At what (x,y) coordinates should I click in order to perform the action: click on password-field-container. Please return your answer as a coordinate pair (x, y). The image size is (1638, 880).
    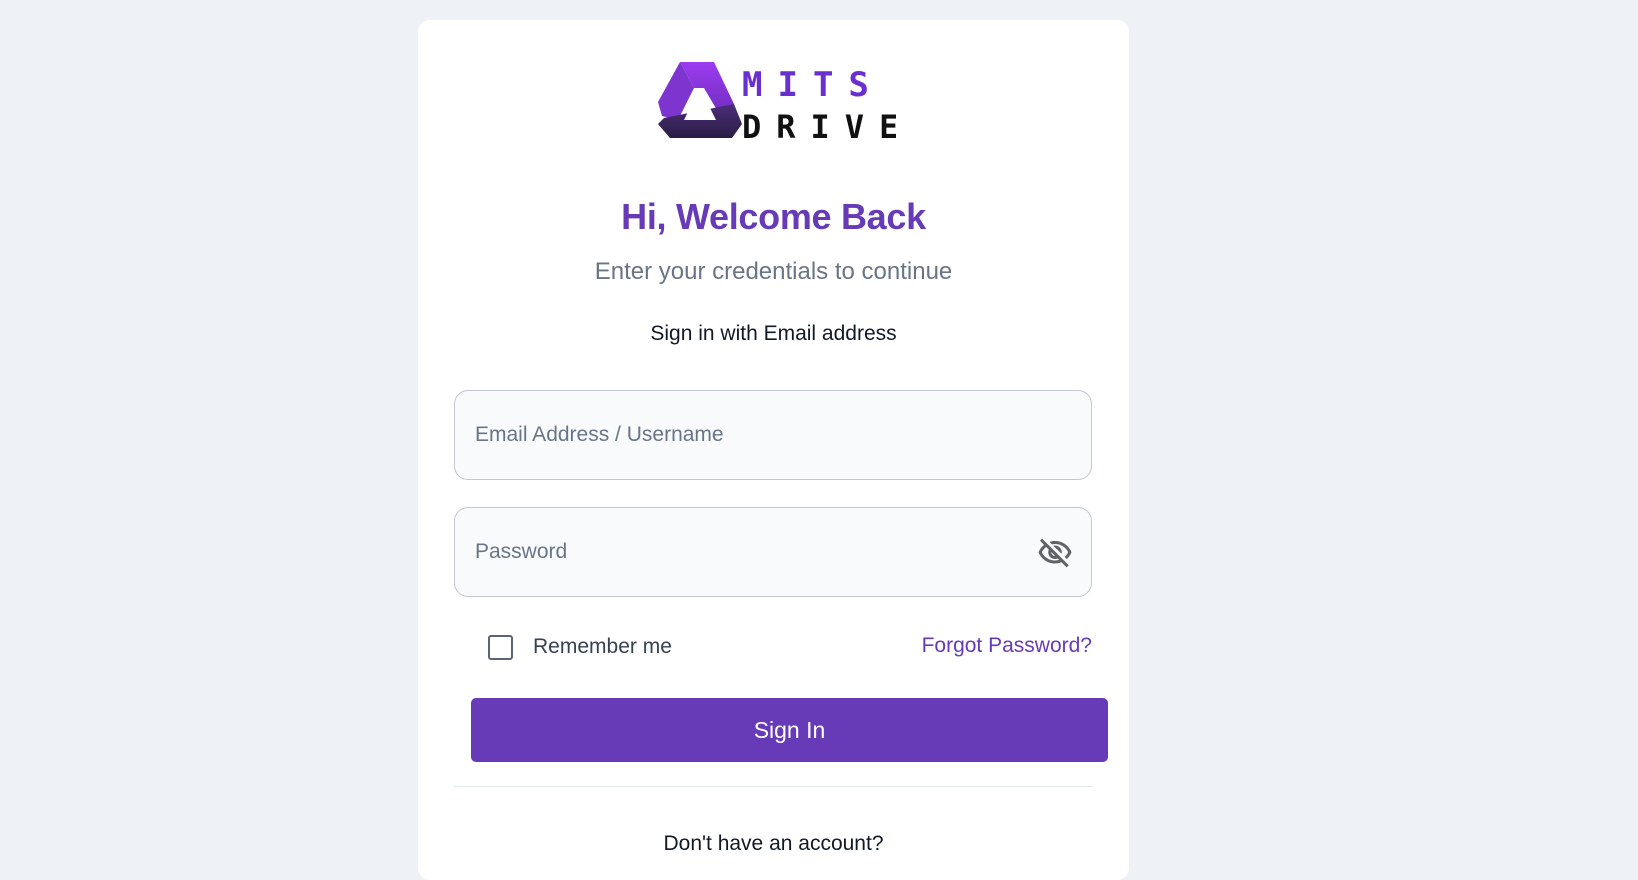
    Looking at the image, I should click on (773, 552).